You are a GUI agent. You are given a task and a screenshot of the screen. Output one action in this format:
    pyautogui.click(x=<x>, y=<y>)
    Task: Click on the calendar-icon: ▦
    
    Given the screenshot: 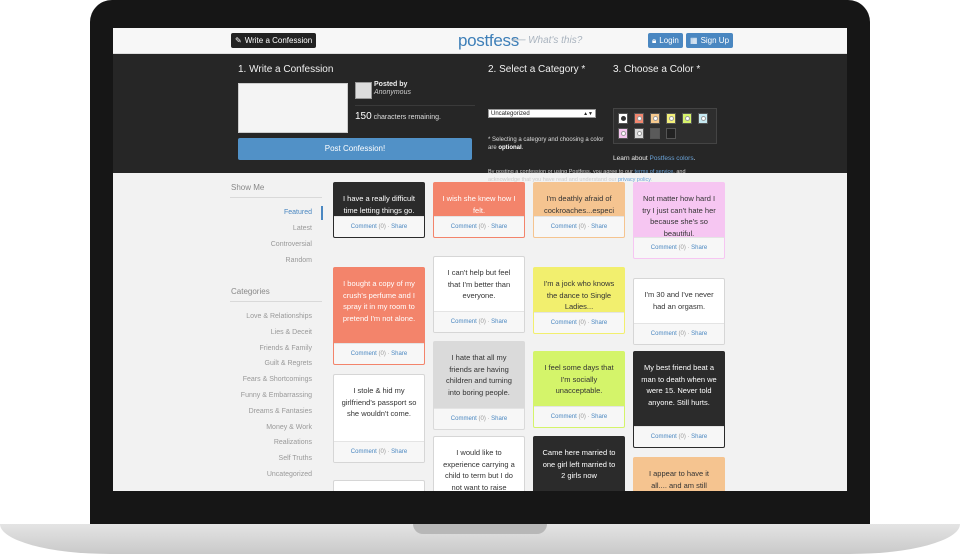 What is the action you would take?
    pyautogui.click(x=694, y=40)
    